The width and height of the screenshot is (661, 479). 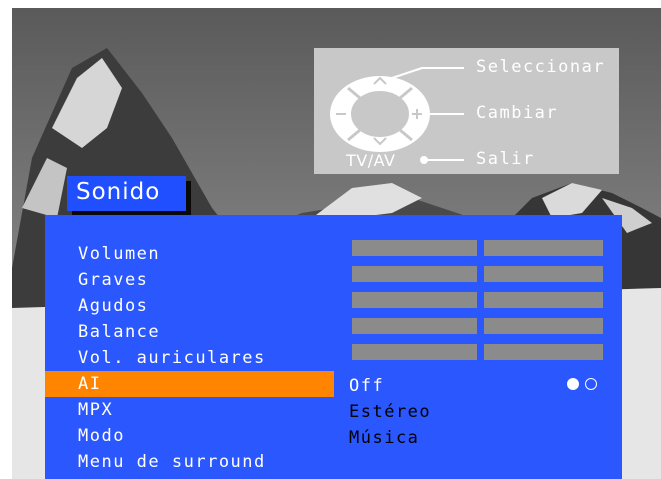 I want to click on menu-item-label: Volumen, so click(x=119, y=254).